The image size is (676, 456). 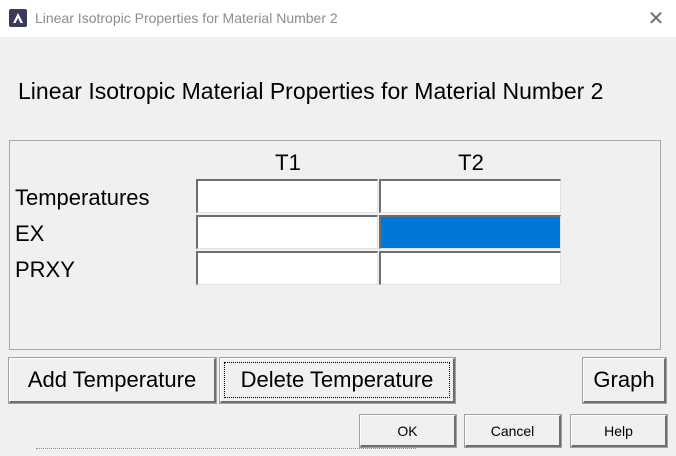 What do you see at coordinates (45, 269) in the screenshot?
I see `row-label-prxy: PRXY` at bounding box center [45, 269].